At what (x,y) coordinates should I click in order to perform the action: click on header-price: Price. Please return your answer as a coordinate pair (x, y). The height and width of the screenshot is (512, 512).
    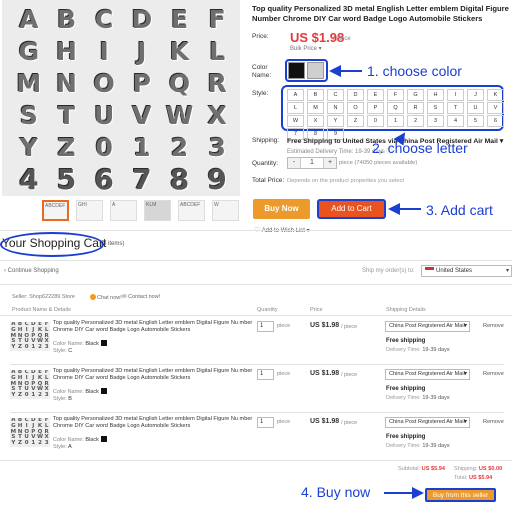
    Looking at the image, I should click on (316, 310).